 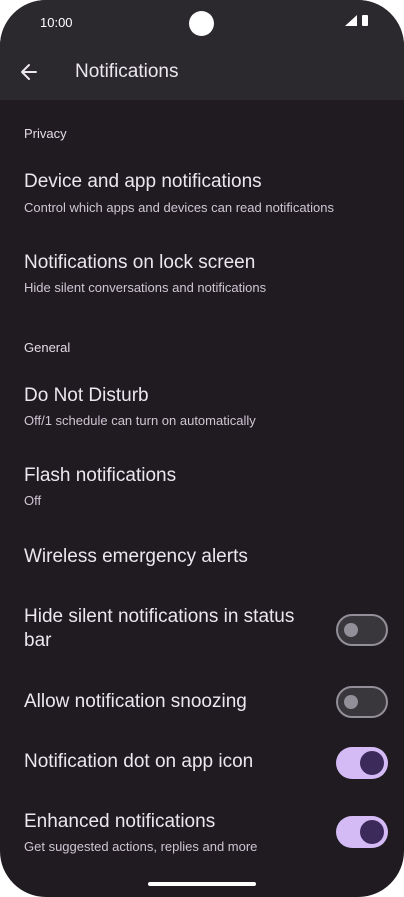 What do you see at coordinates (351, 20) in the screenshot?
I see `signal-icon` at bounding box center [351, 20].